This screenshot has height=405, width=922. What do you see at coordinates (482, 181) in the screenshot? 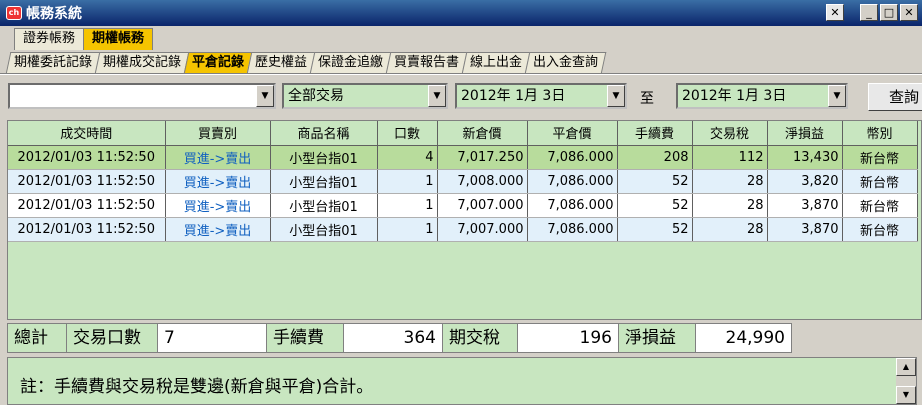
I see `cell-open-price: 7,008.000` at bounding box center [482, 181].